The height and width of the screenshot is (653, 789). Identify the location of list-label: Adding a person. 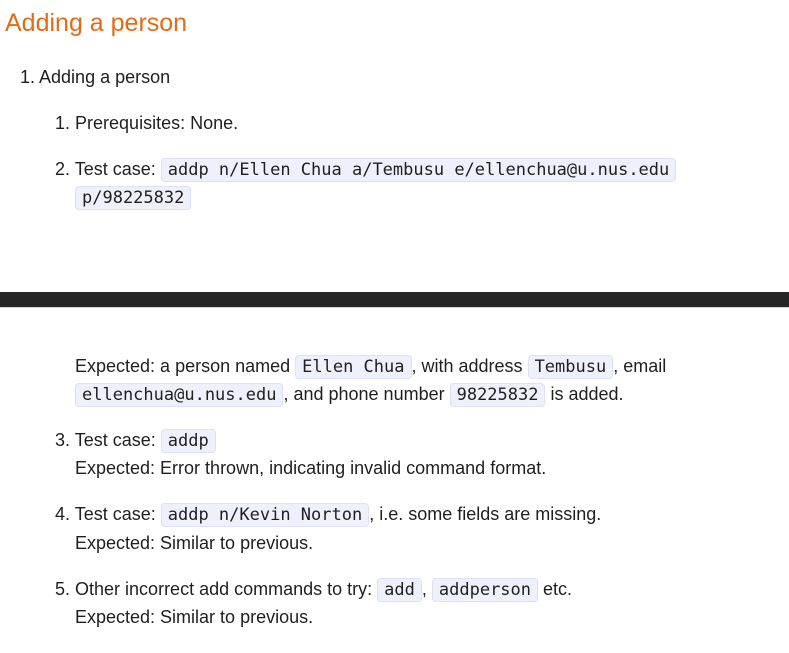
(105, 77).